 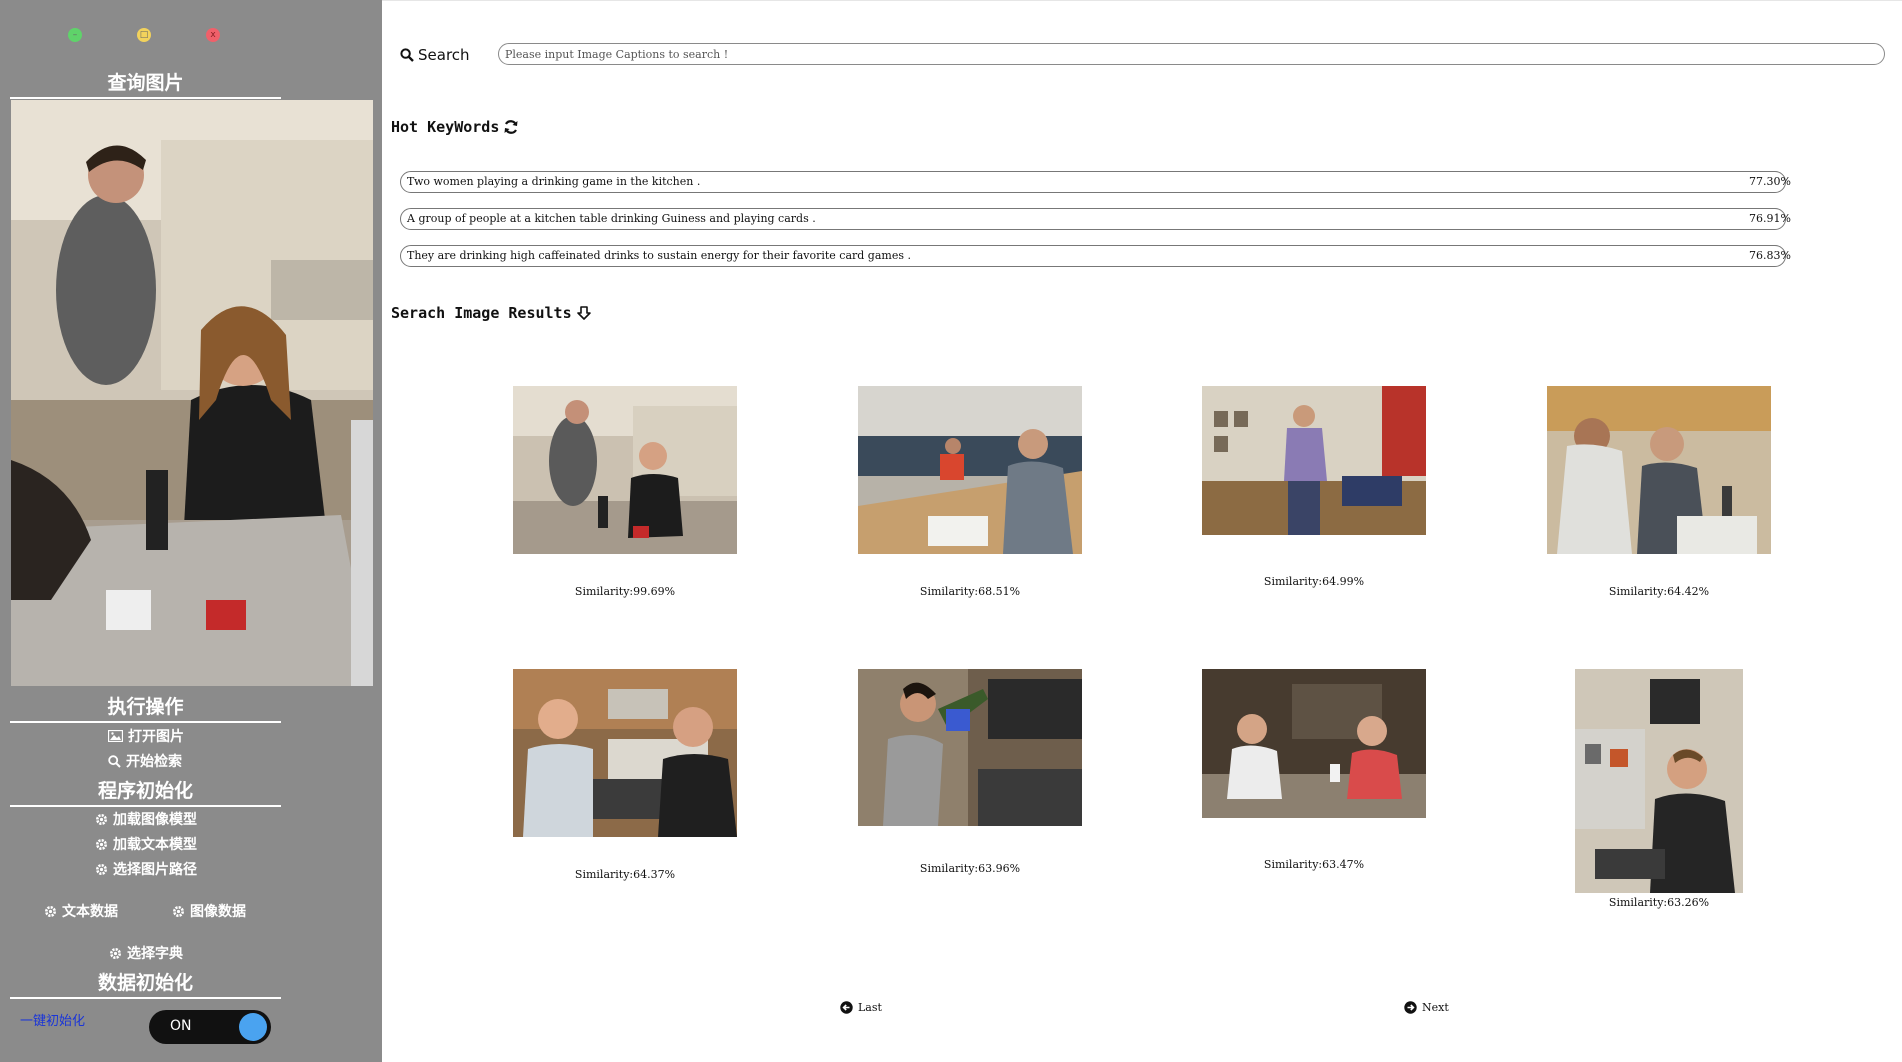 I want to click on load-text-model-label: 加载文本模型, so click(x=155, y=845).